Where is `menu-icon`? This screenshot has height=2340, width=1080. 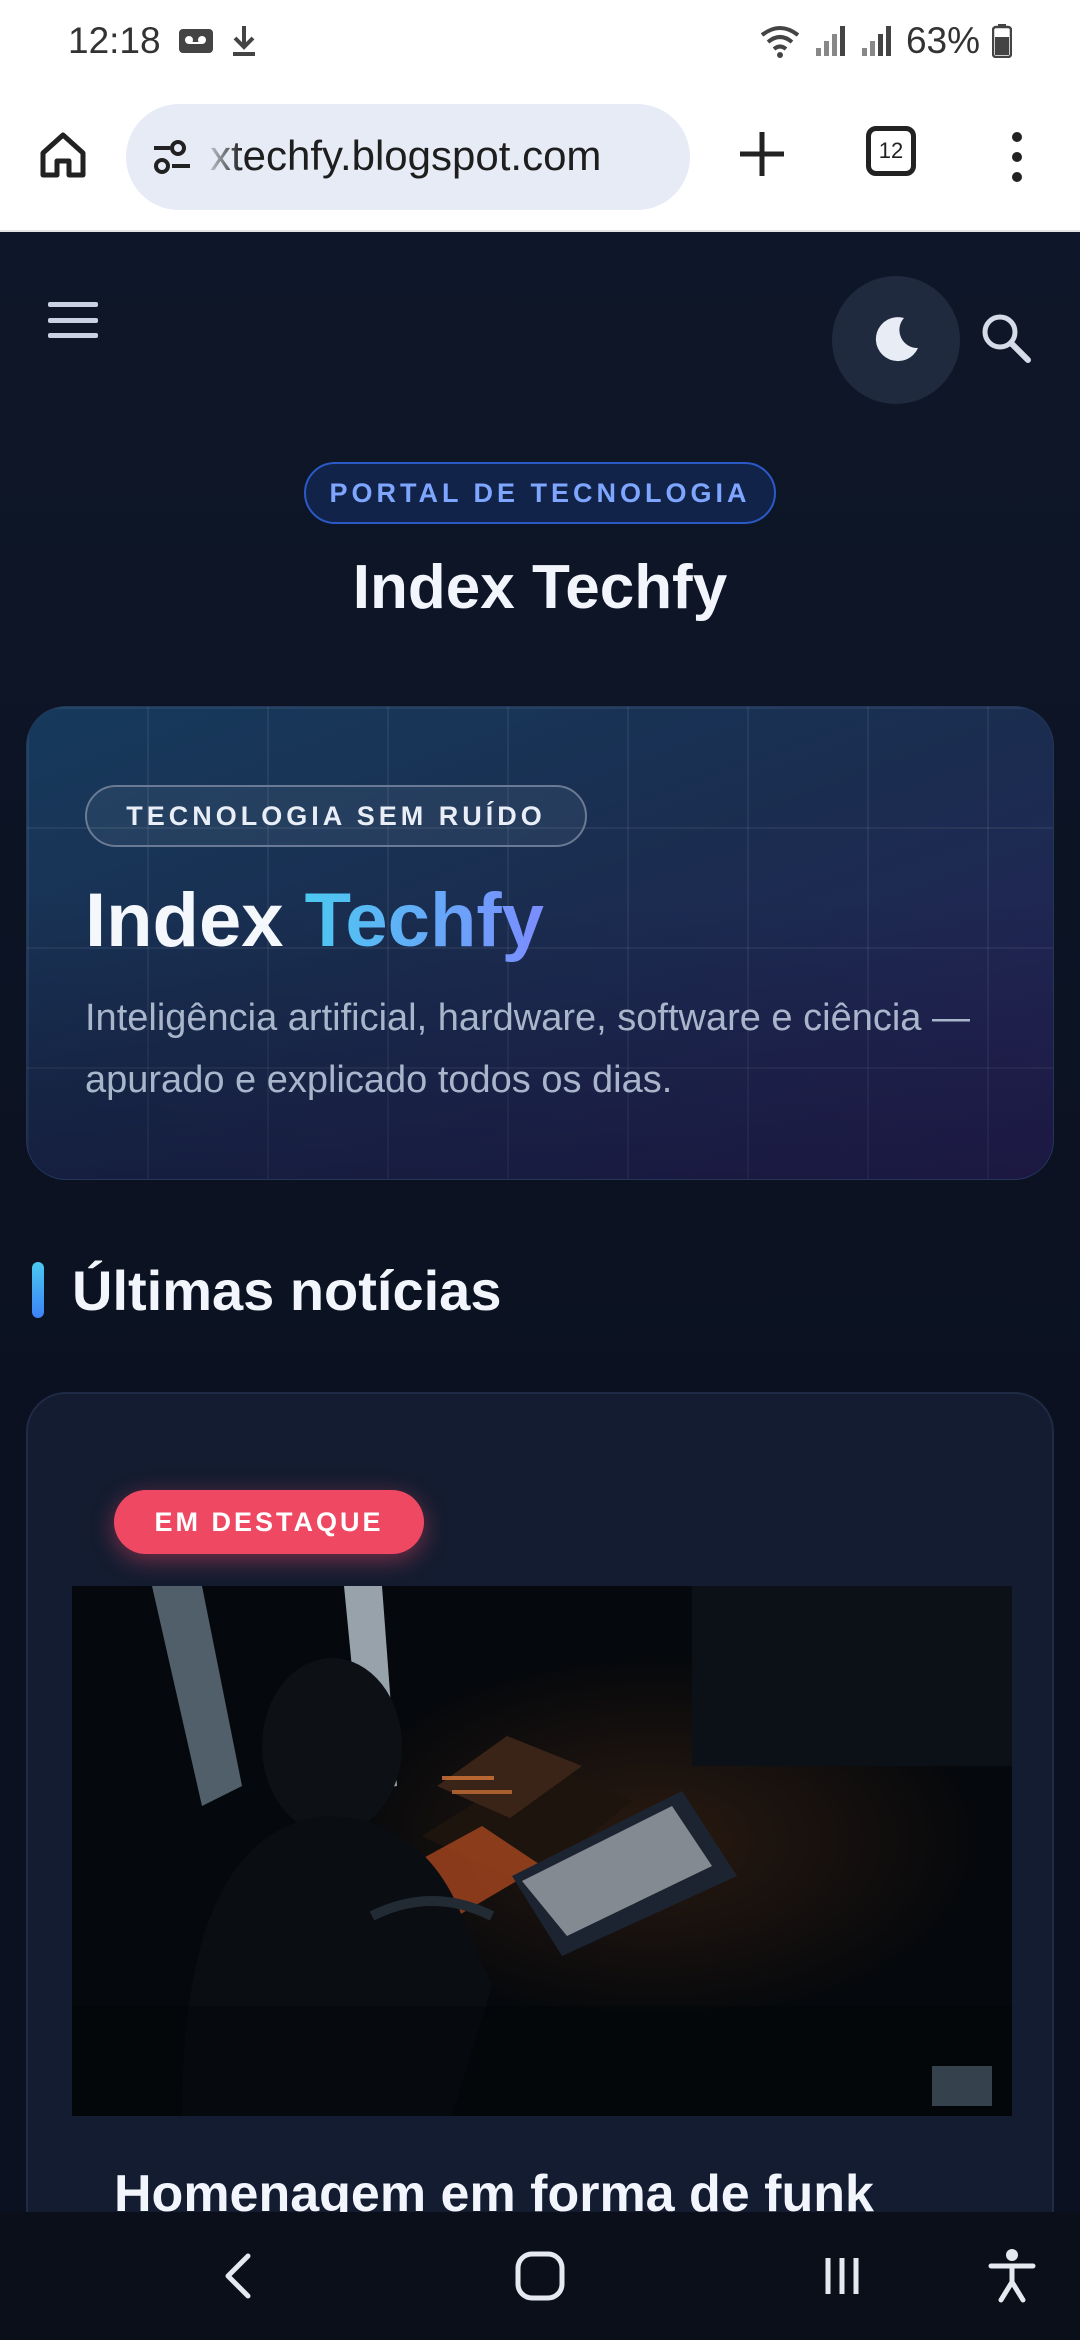
menu-icon is located at coordinates (73, 320).